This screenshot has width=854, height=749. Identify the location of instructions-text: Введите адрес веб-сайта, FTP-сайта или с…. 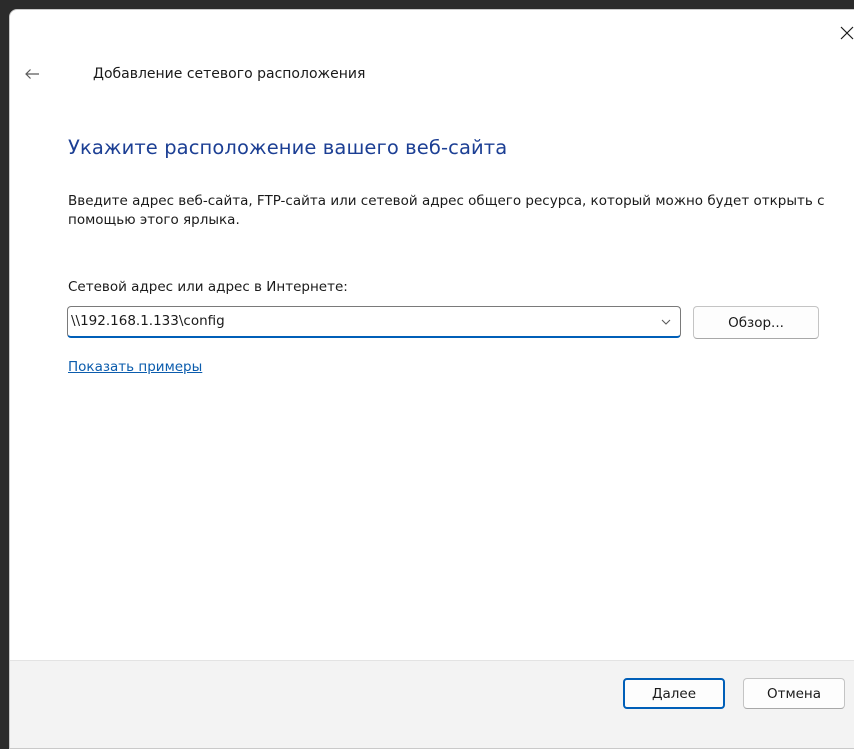
(446, 210).